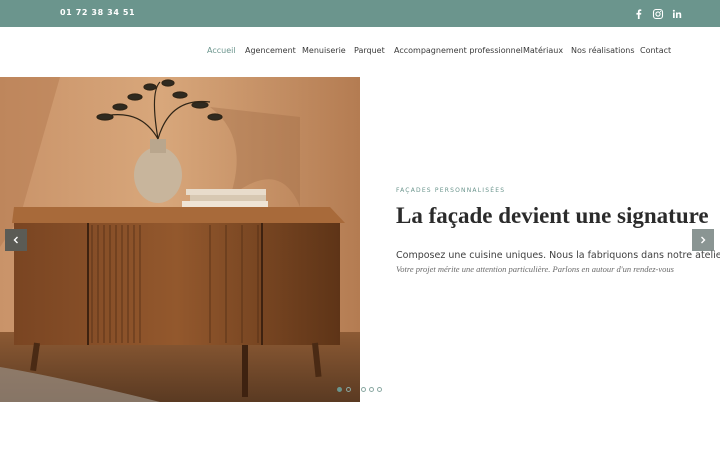 This screenshot has width=720, height=450. Describe the element at coordinates (658, 14) in the screenshot. I see `instagram-icon` at that location.